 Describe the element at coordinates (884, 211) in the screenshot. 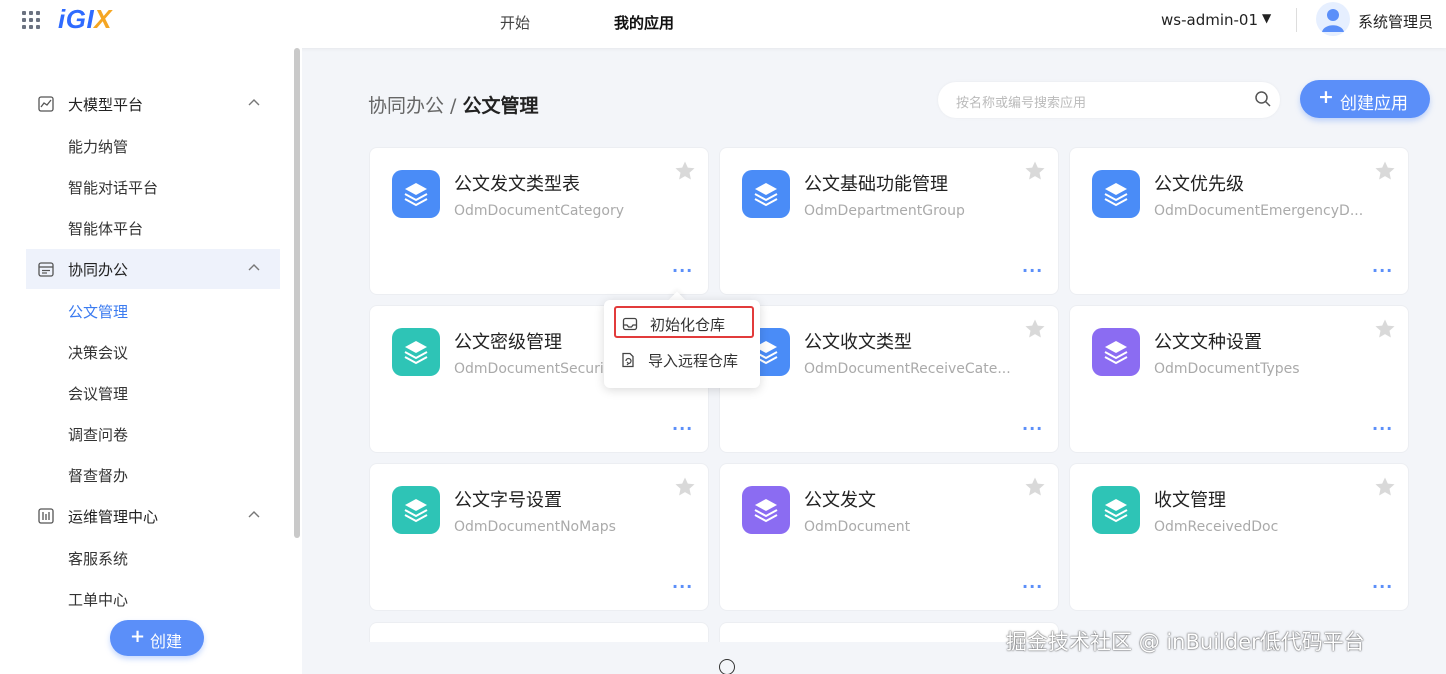

I see `app-code: OdmDepartmentGroup` at that location.